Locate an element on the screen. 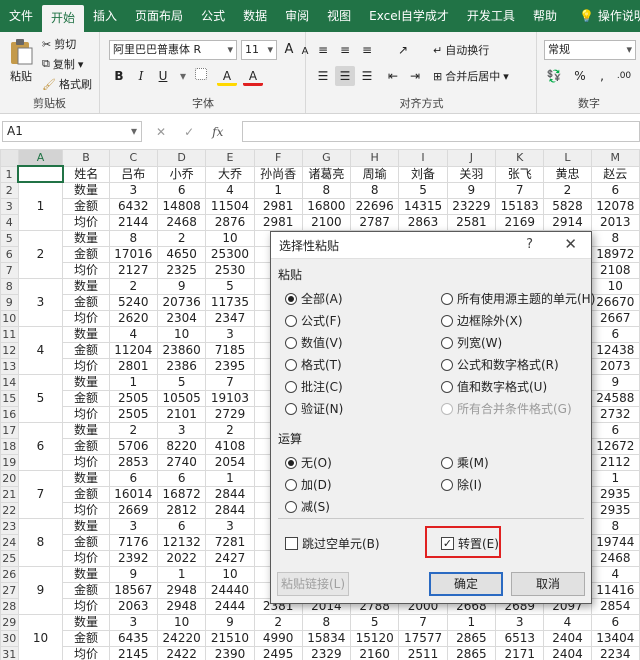 This screenshot has width=640, height=660. skip-blanks-checkbox: 跳过空单元(B) is located at coordinates (332, 543).